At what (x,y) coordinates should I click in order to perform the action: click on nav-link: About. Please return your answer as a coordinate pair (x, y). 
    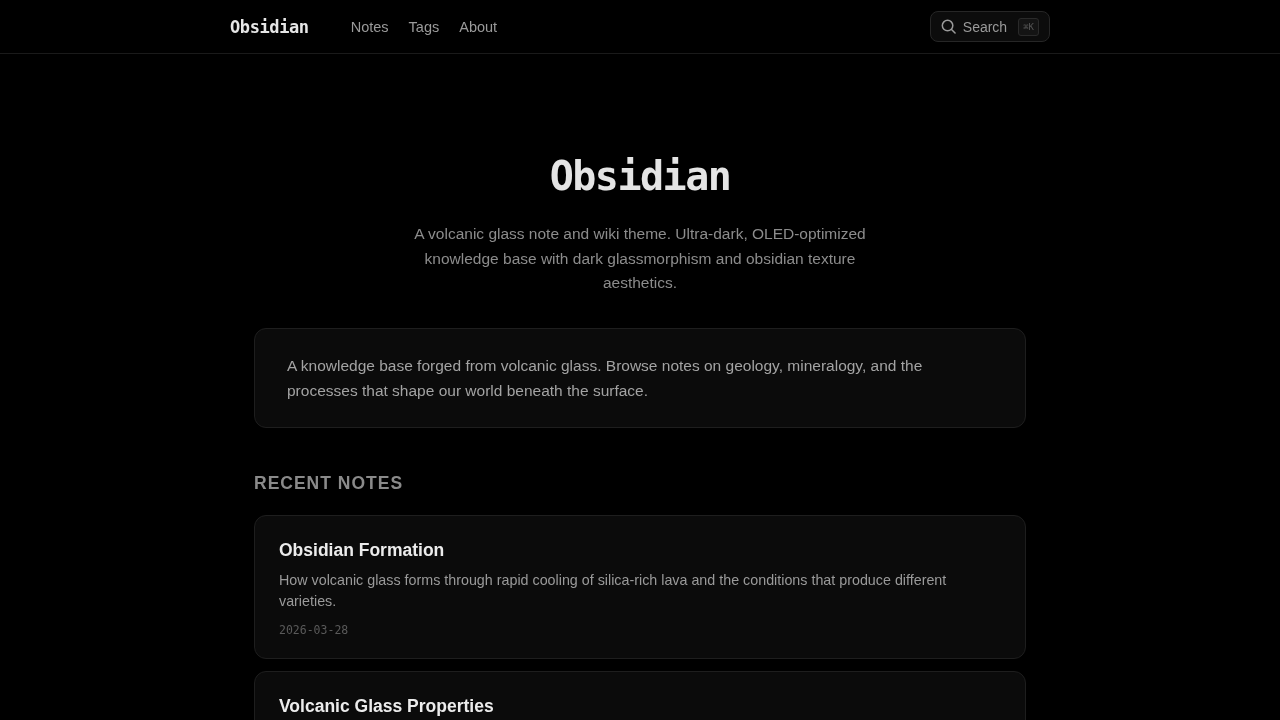
    Looking at the image, I should click on (478, 26).